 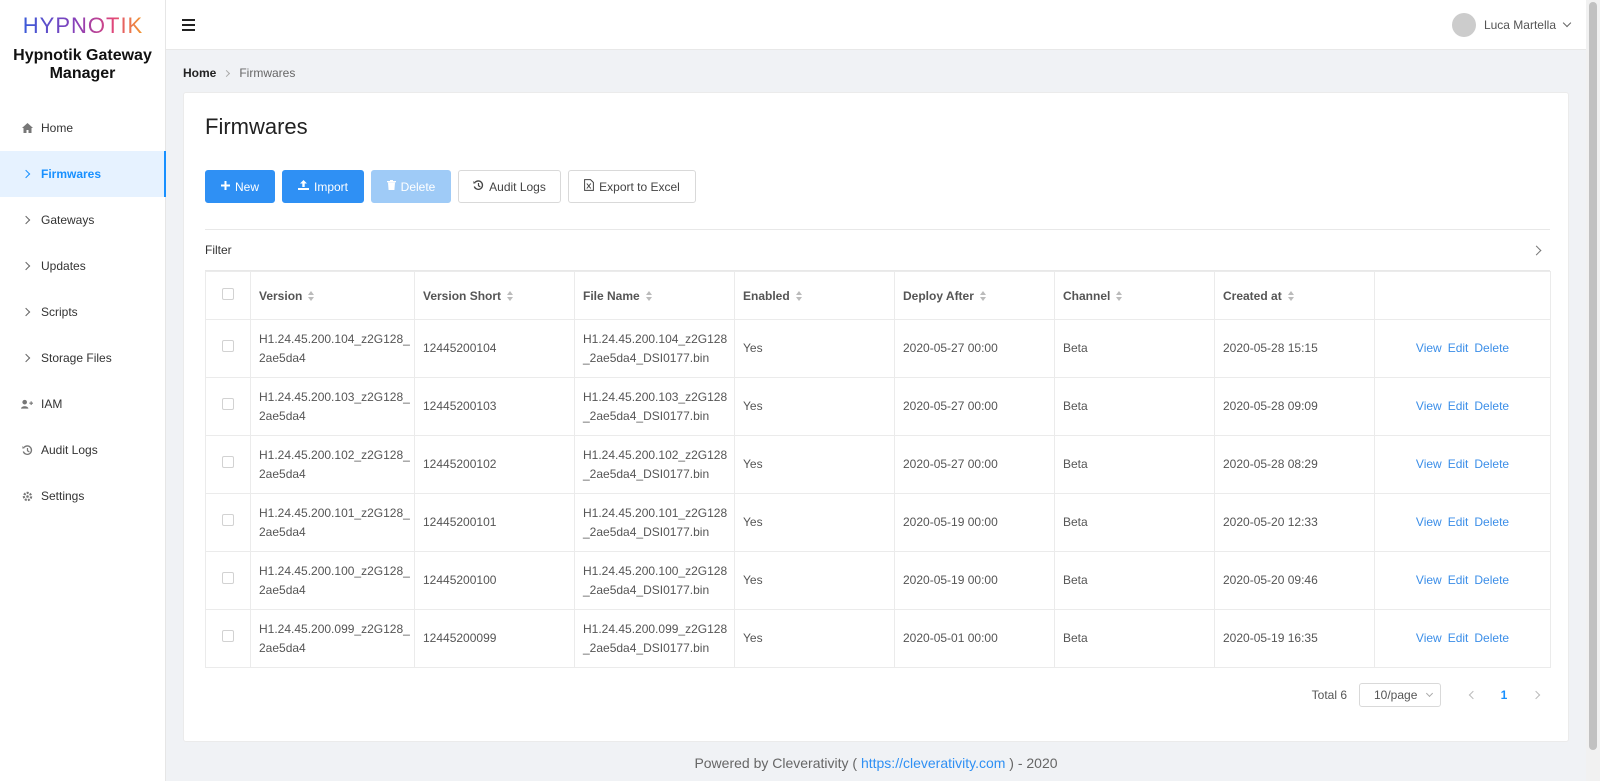 What do you see at coordinates (82, 496) in the screenshot?
I see `sidebar-item-settings: Settings` at bounding box center [82, 496].